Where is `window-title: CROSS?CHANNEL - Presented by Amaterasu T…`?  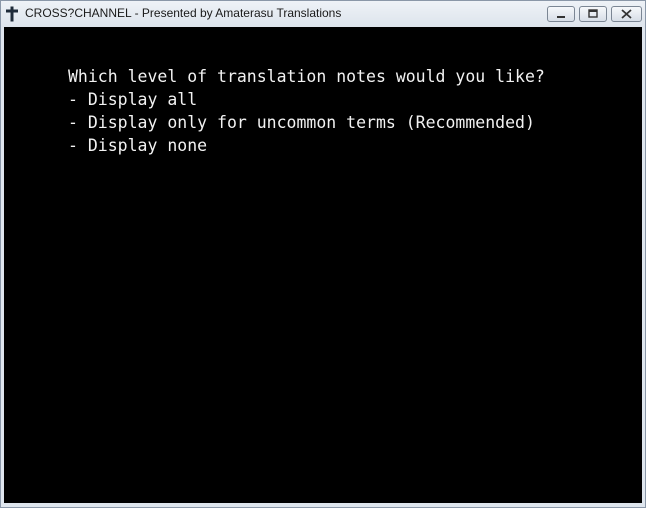 window-title: CROSS?CHANNEL - Presented by Amaterasu T… is located at coordinates (183, 13).